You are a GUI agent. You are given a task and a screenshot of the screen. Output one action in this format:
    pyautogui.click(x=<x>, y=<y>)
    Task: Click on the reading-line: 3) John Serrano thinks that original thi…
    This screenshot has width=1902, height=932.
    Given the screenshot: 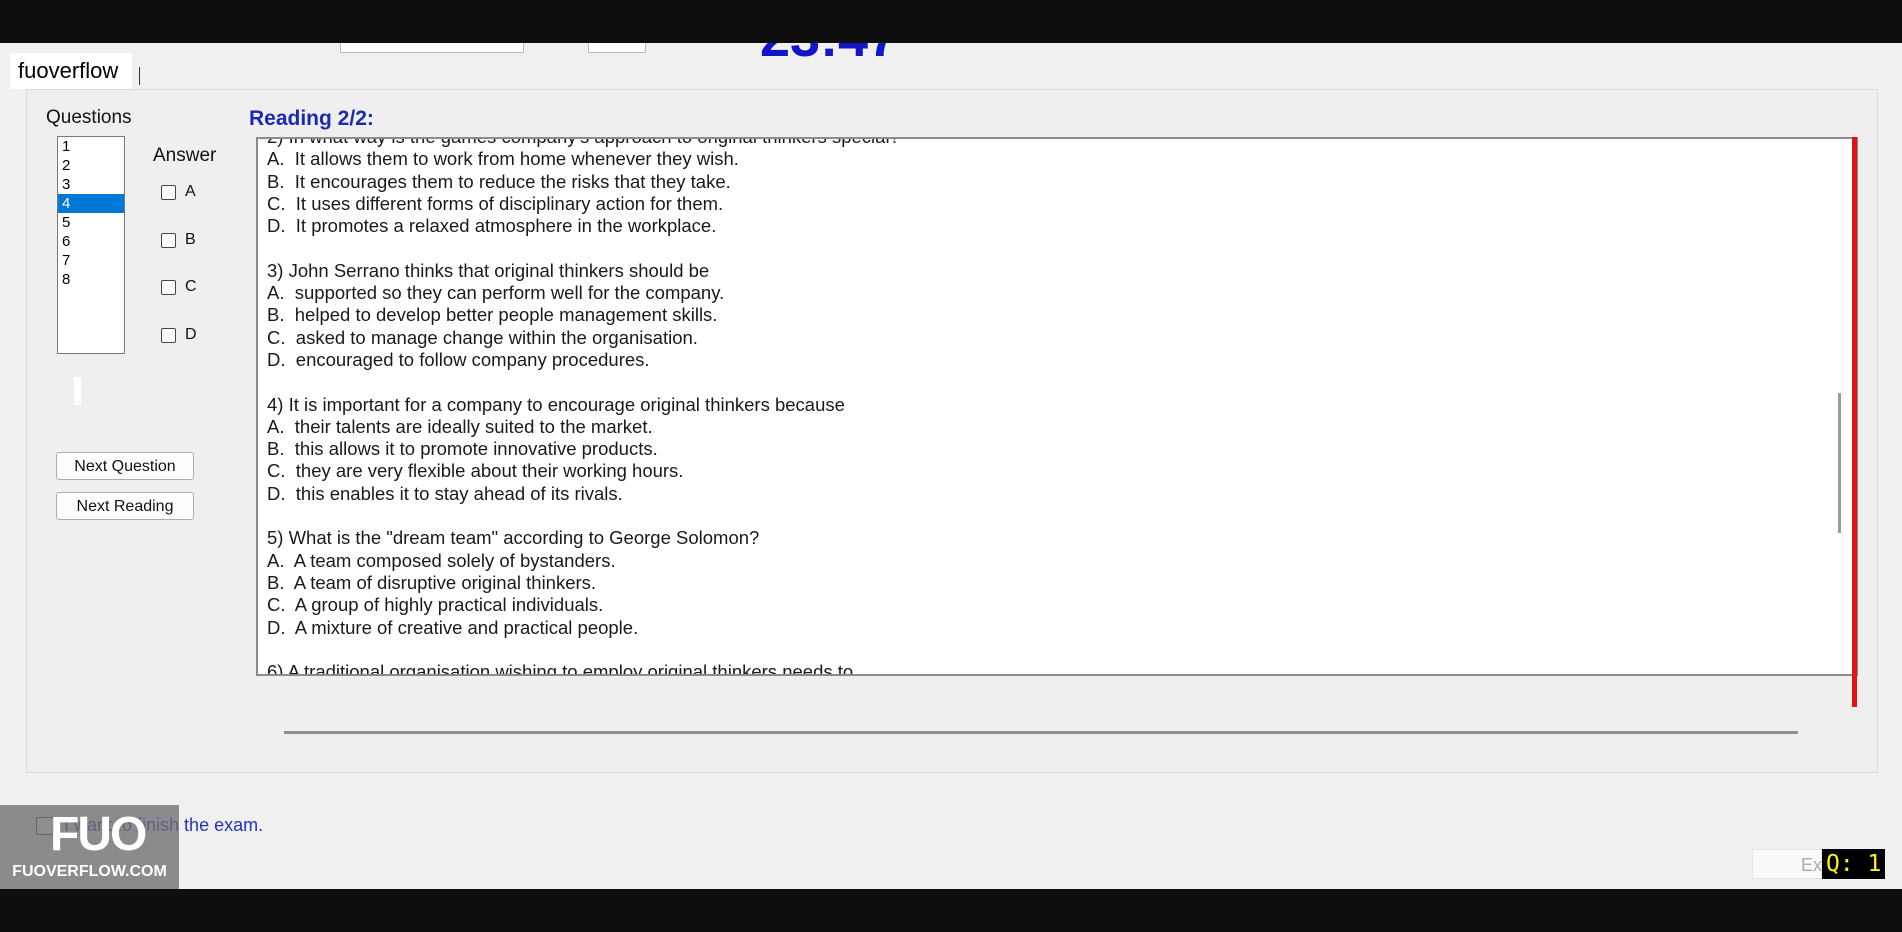 What is the action you would take?
    pyautogui.click(x=488, y=270)
    